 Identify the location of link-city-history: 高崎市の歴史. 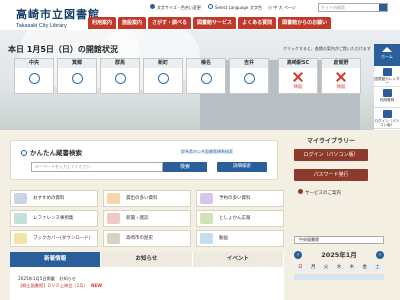
(147, 238).